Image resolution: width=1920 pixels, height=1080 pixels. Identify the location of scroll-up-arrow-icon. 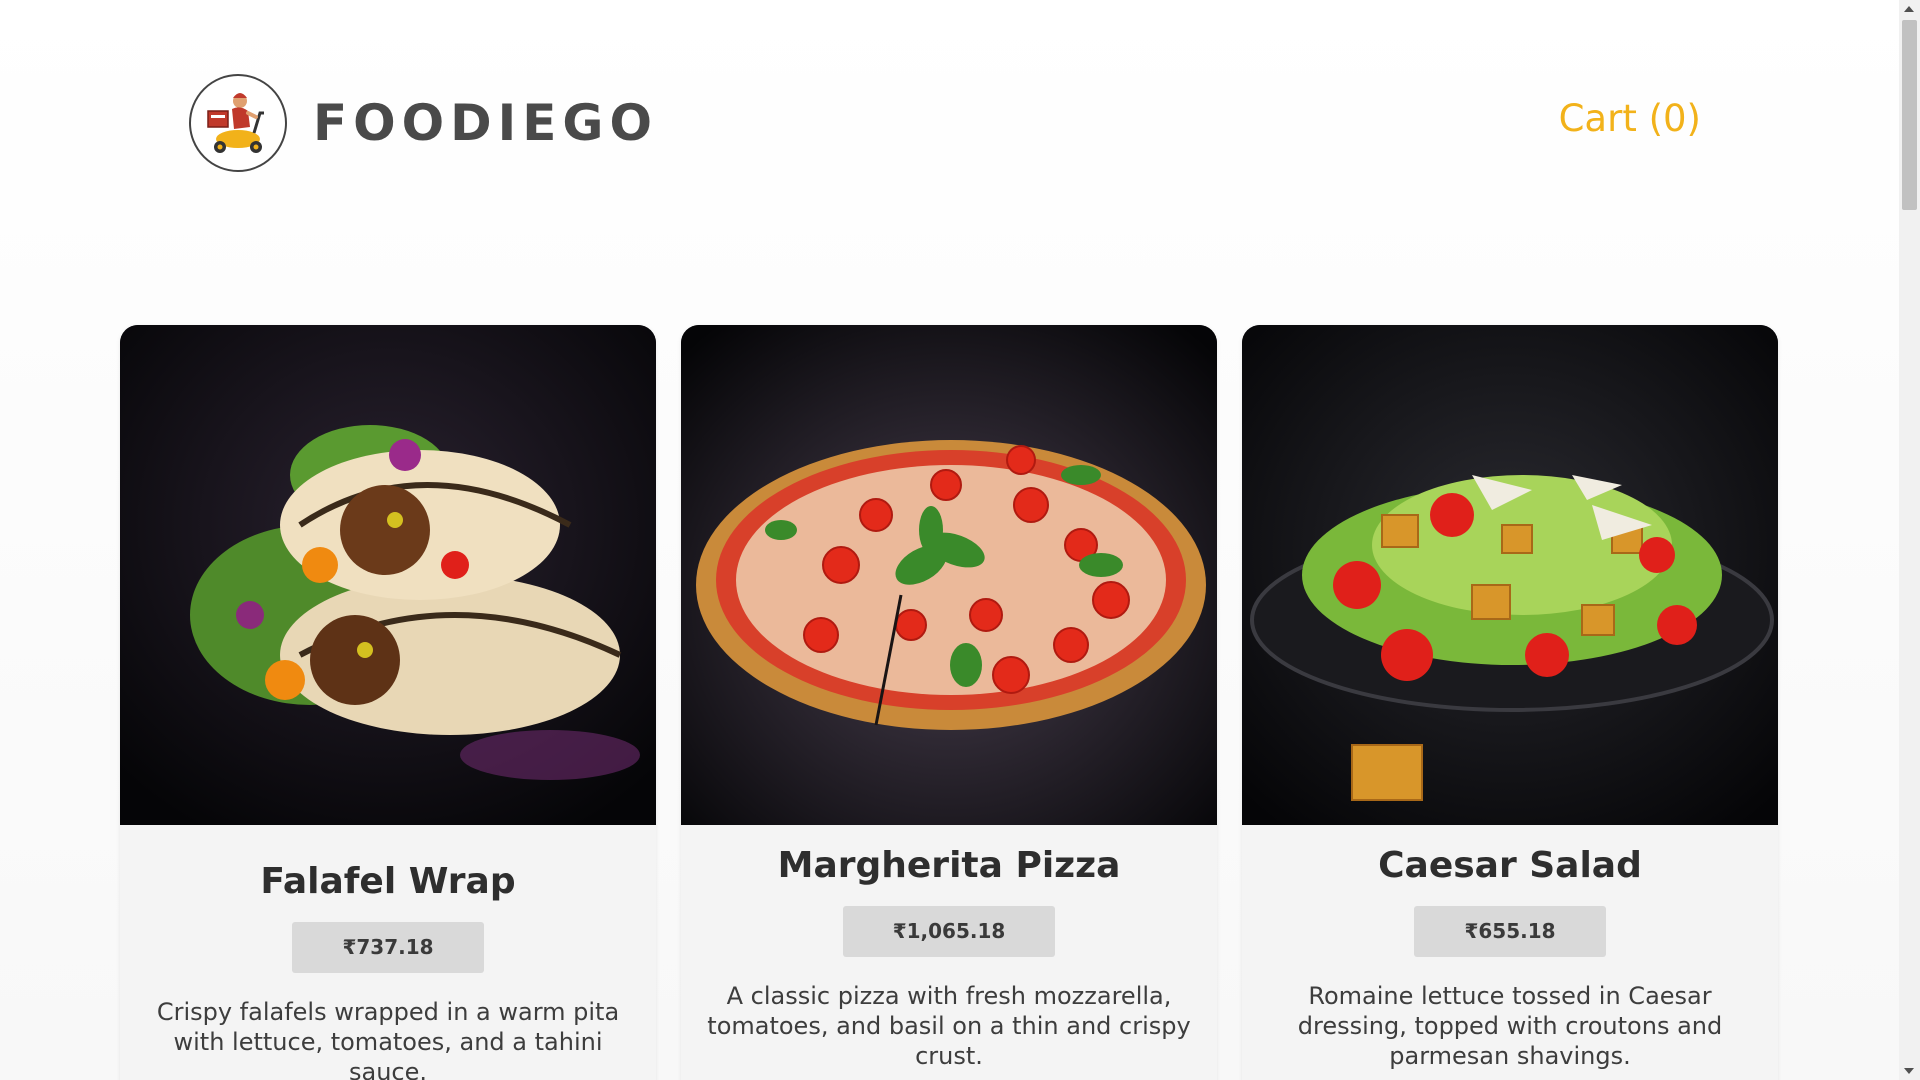
(1909, 9).